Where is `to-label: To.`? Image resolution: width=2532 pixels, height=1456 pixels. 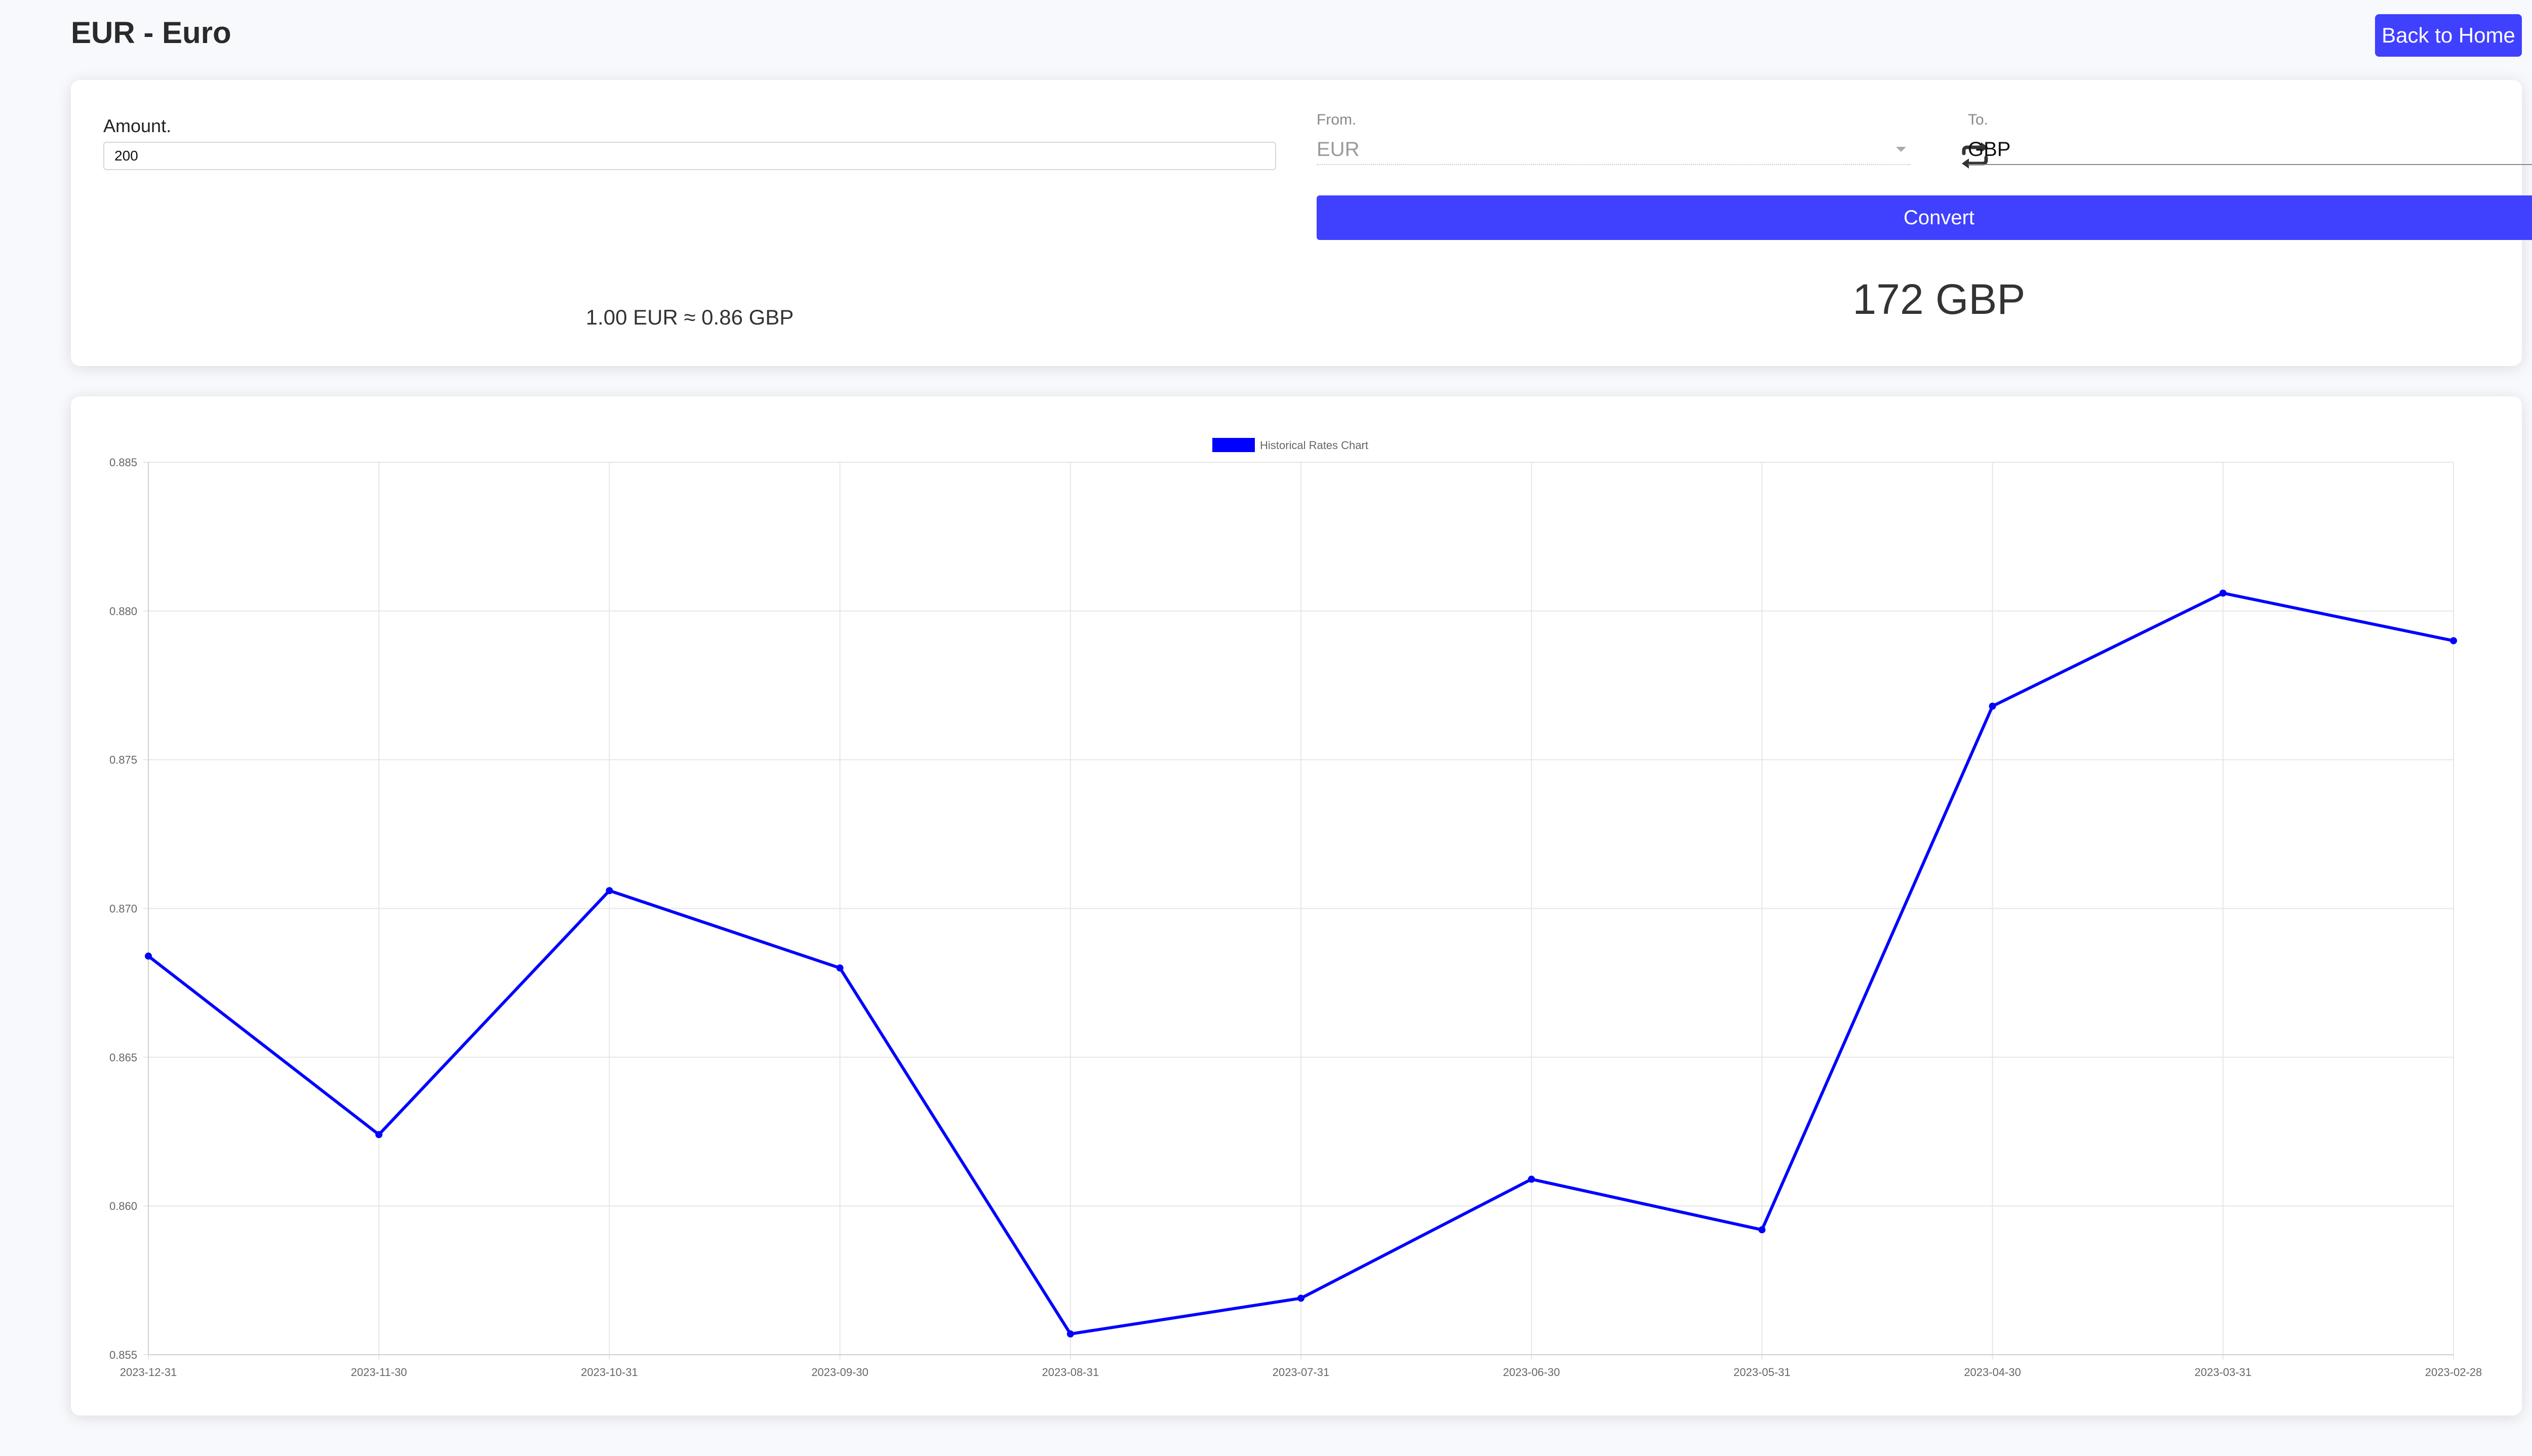 to-label: To. is located at coordinates (1978, 119).